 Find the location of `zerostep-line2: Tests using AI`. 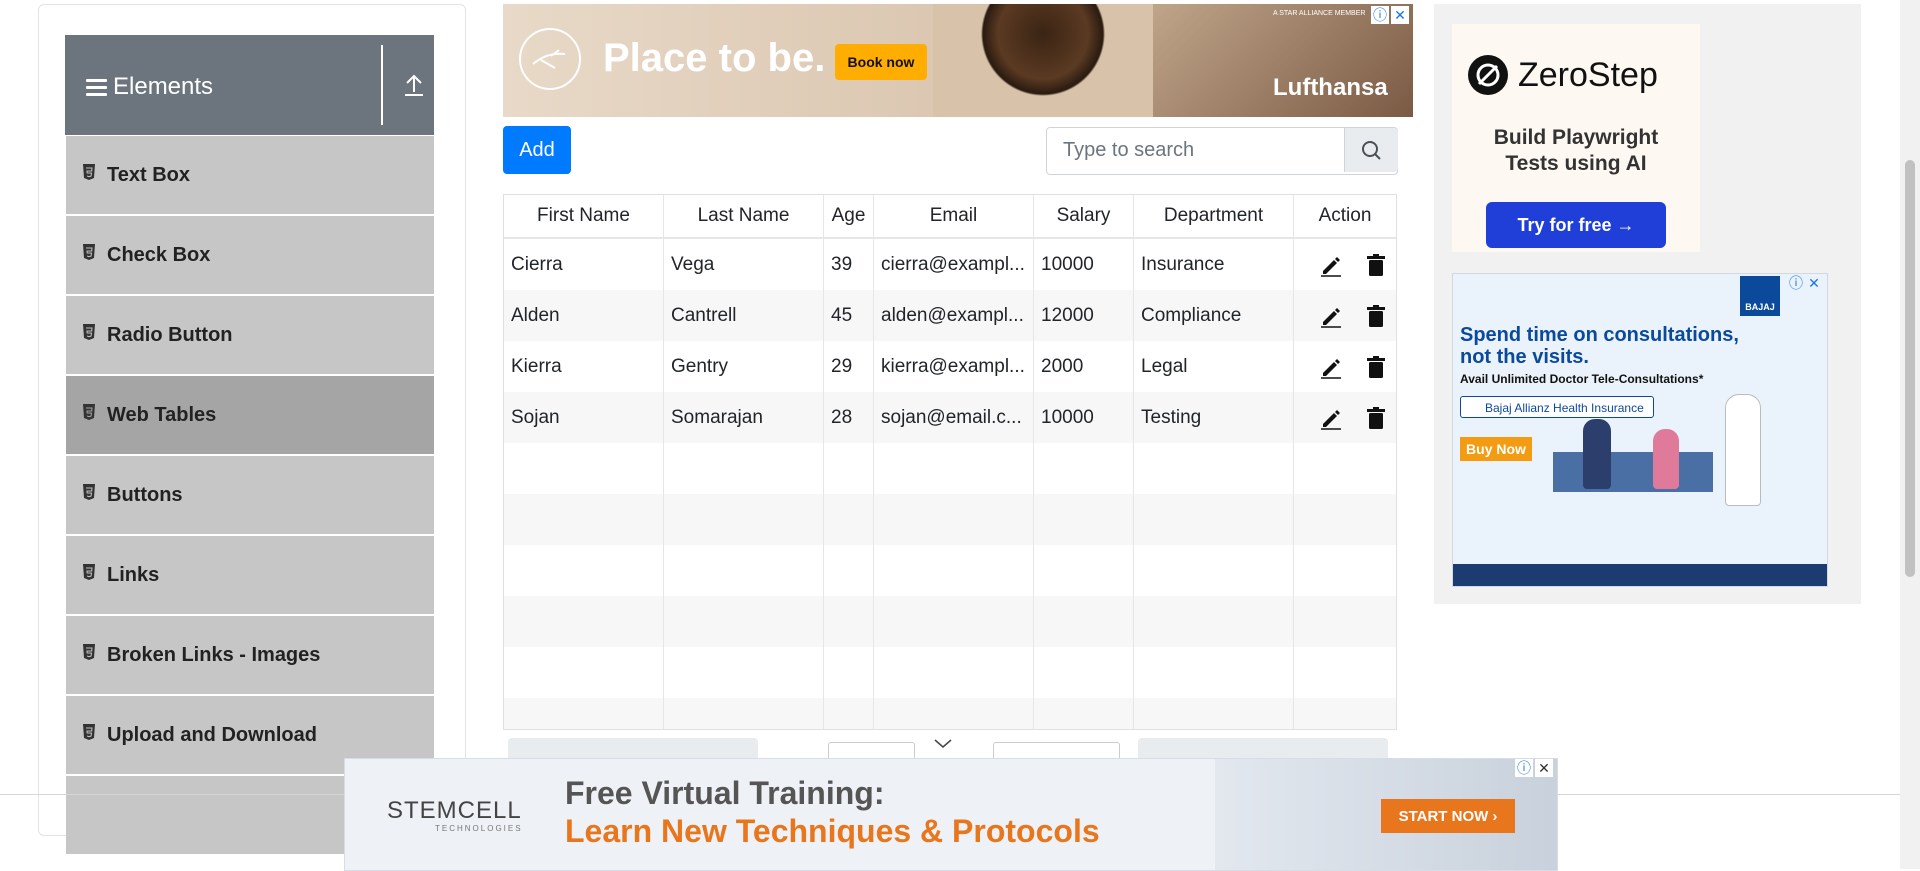

zerostep-line2: Tests using AI is located at coordinates (1576, 163).